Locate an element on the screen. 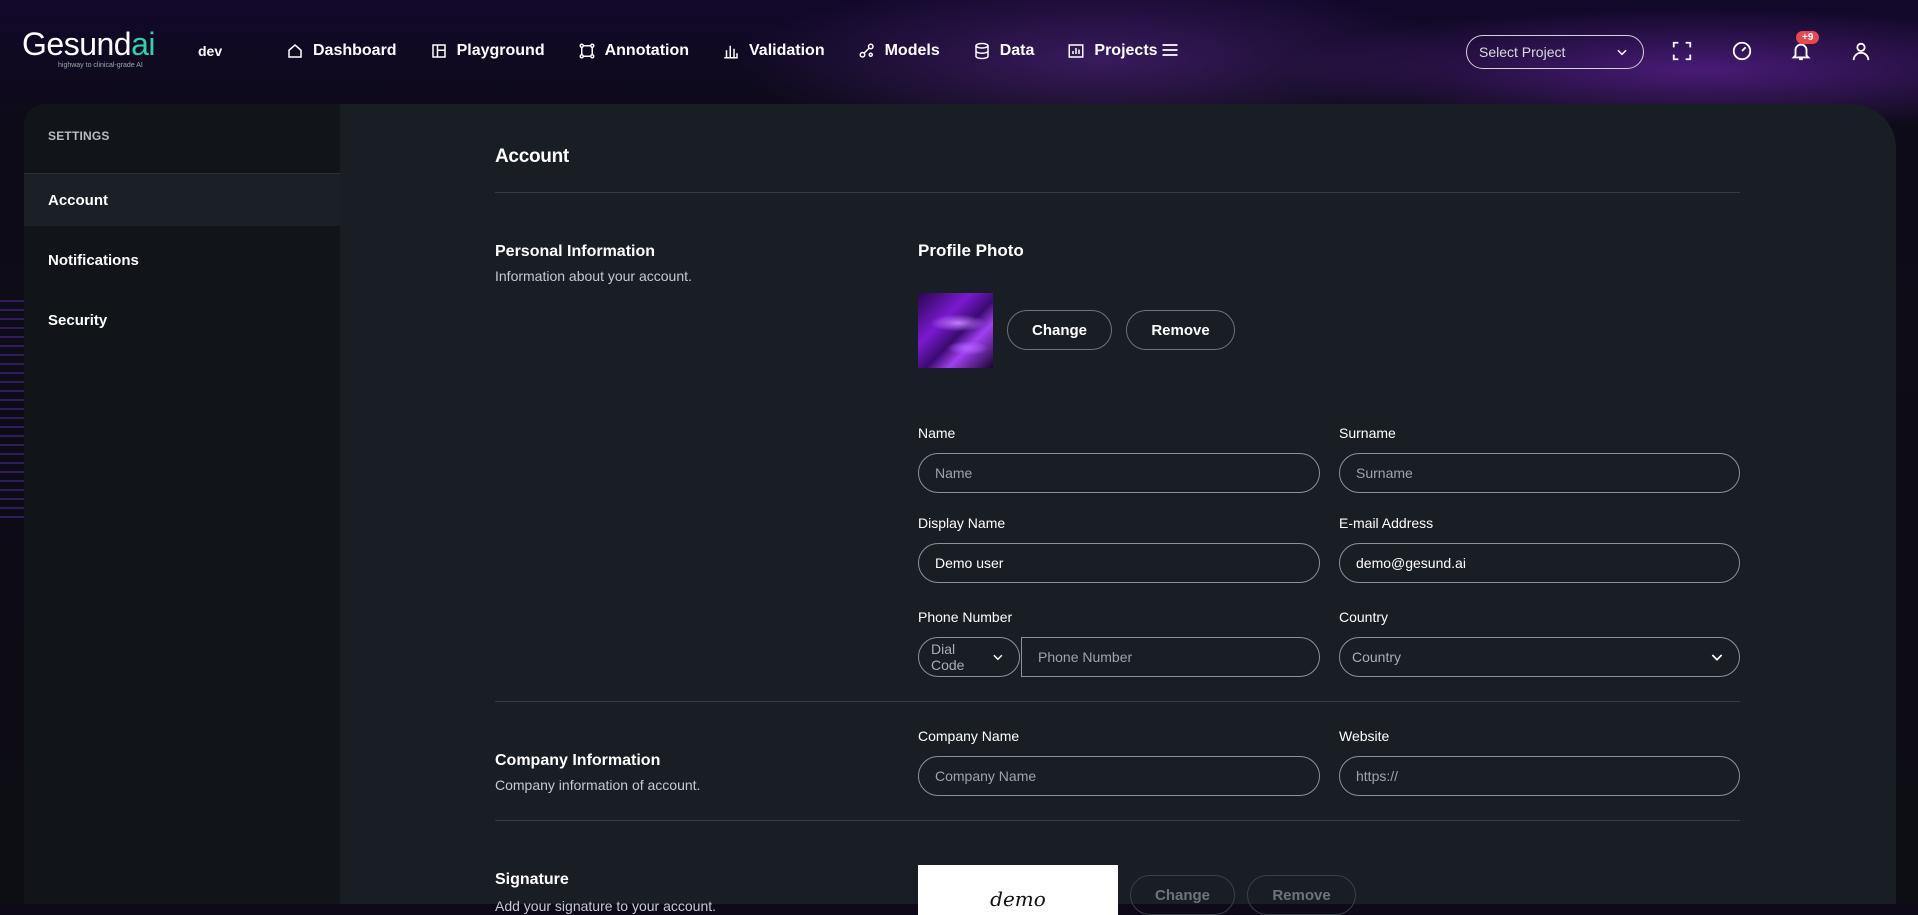 The image size is (1918, 915). notification-count-badge: +9 is located at coordinates (1808, 37).